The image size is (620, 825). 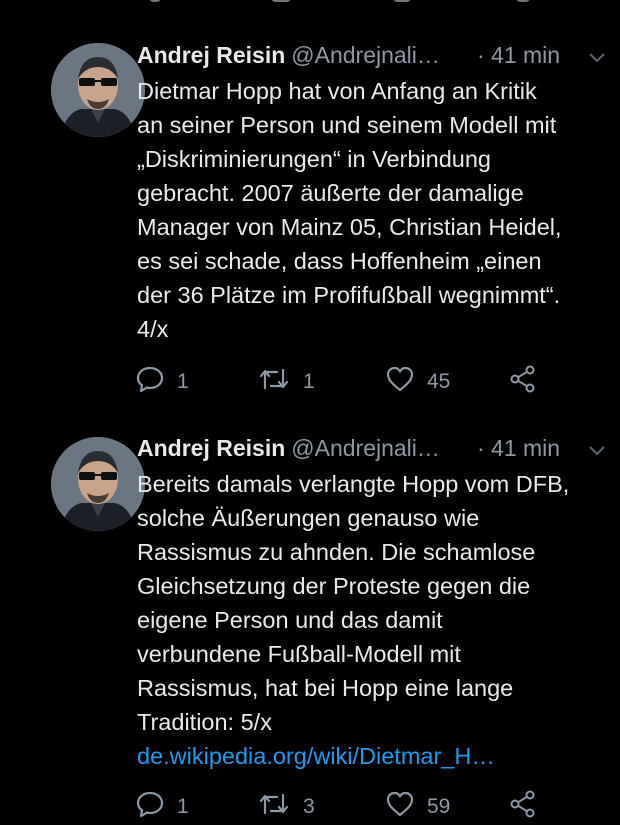 I want to click on tweet-text-line: gebracht. 2007 äußerte der damalige, so click(x=330, y=193).